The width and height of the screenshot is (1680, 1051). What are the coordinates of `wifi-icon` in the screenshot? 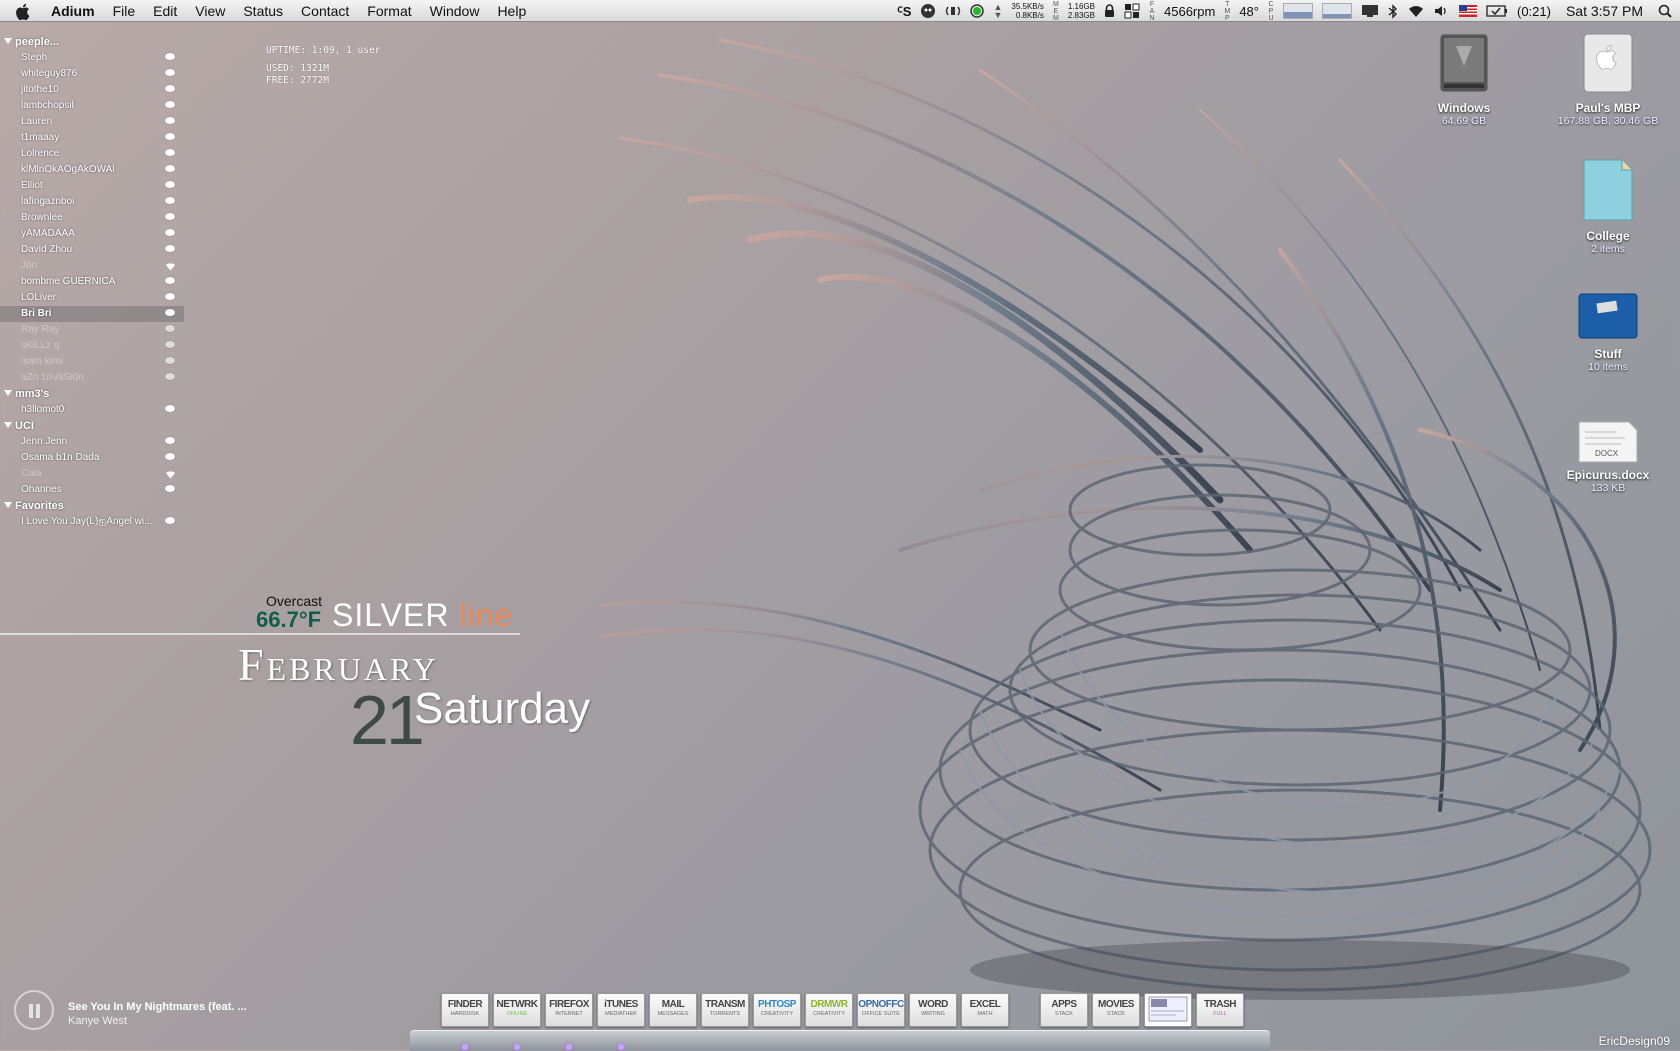 It's located at (1416, 11).